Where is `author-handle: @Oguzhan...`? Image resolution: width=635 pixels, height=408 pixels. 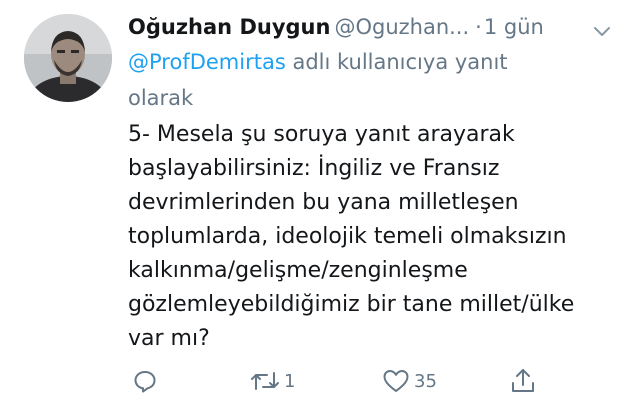 author-handle: @Oguzhan... is located at coordinates (401, 27).